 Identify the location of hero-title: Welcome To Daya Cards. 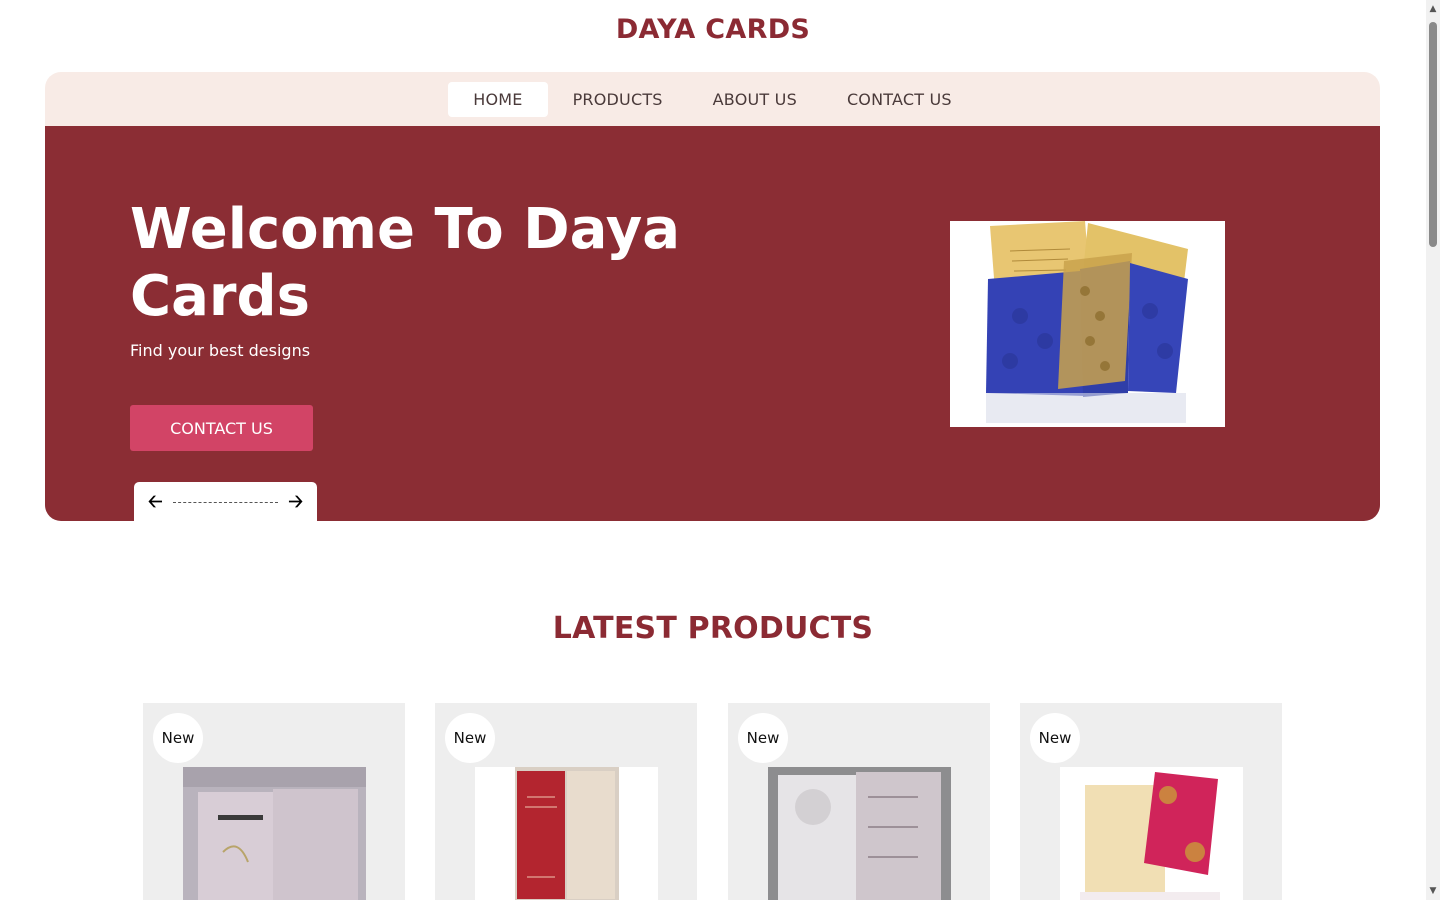
(405, 263).